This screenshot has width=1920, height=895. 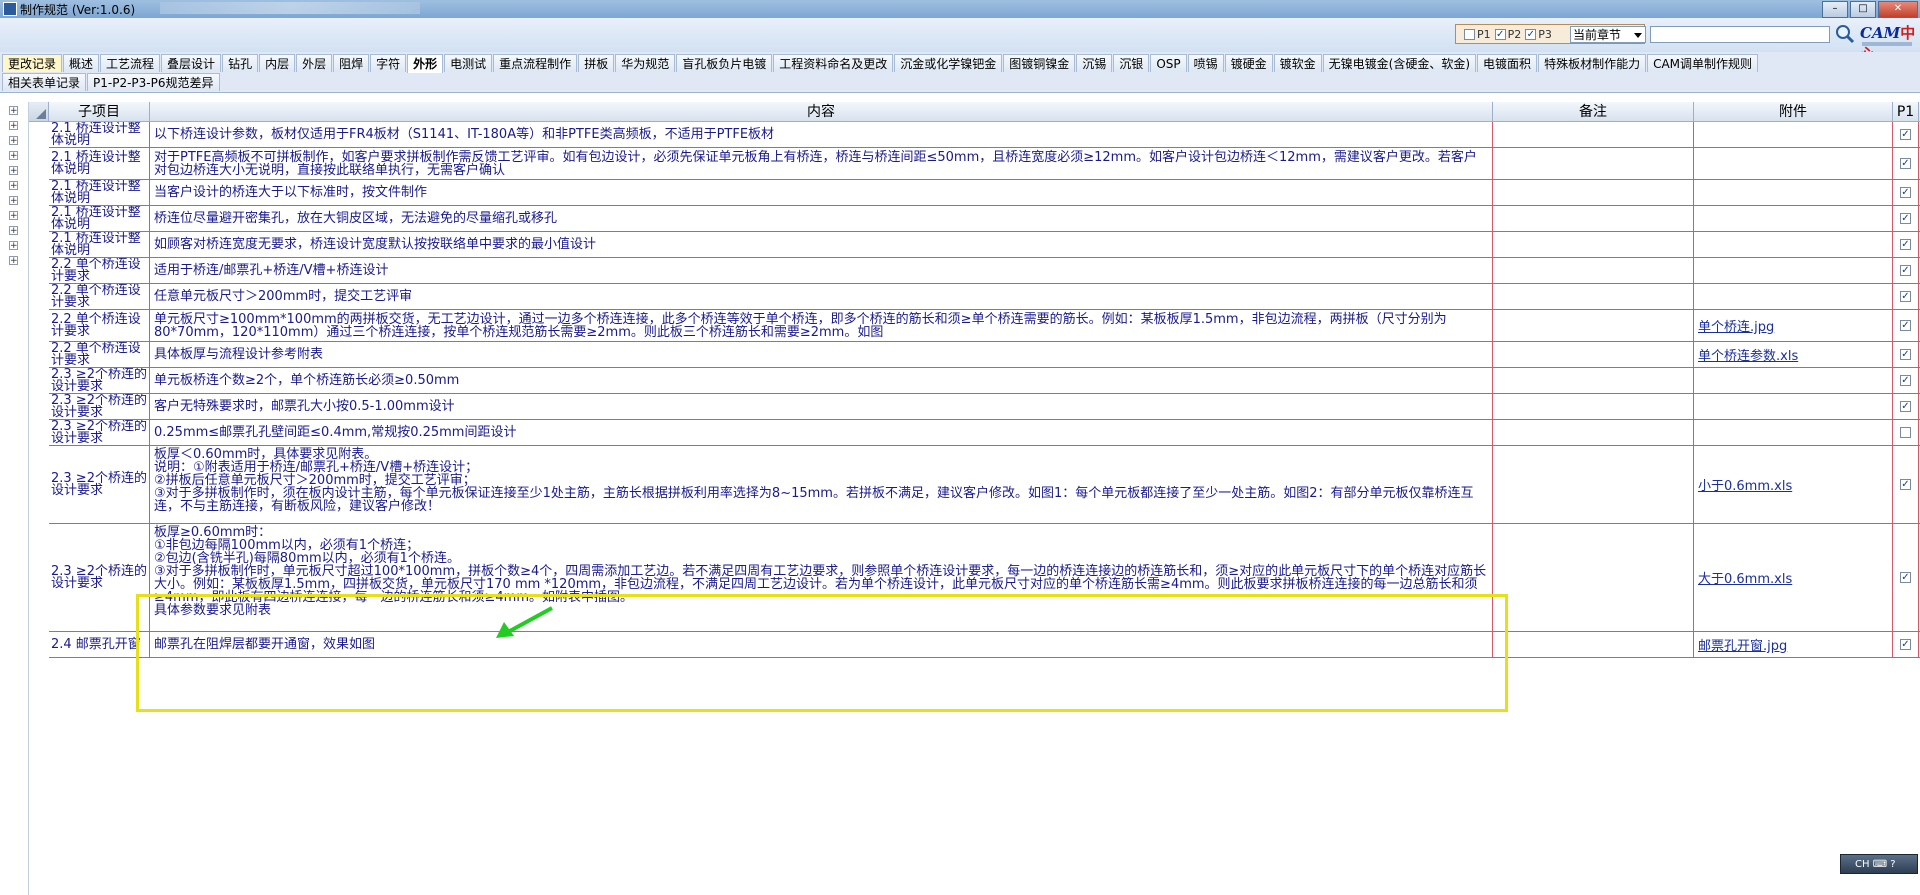 What do you see at coordinates (99, 112) in the screenshot?
I see `col-header-sub: 子项目` at bounding box center [99, 112].